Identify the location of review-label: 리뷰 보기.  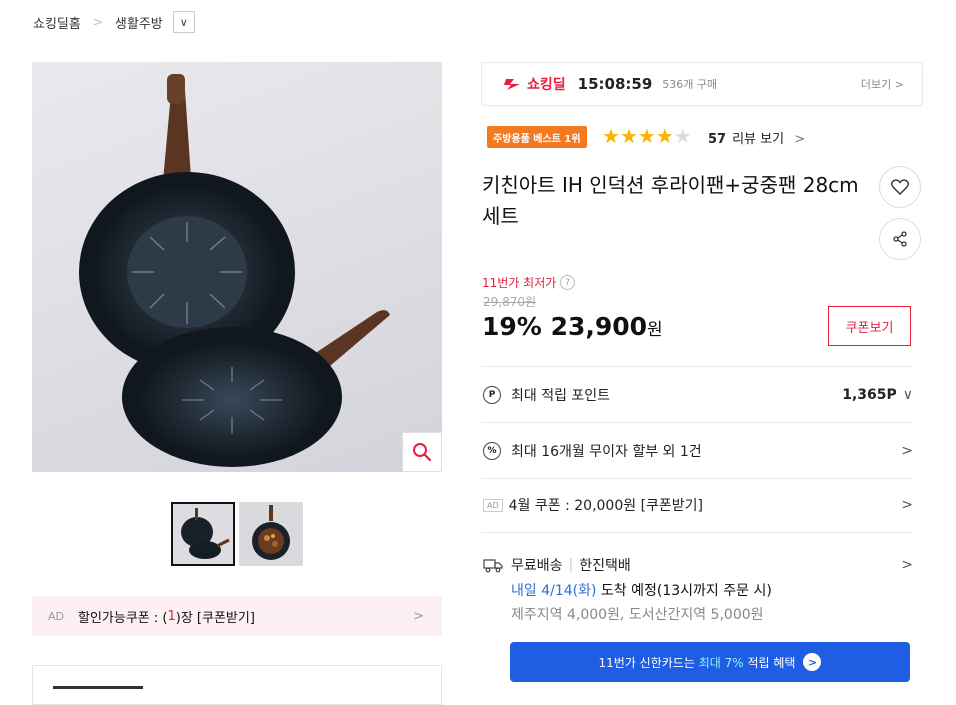
(758, 139).